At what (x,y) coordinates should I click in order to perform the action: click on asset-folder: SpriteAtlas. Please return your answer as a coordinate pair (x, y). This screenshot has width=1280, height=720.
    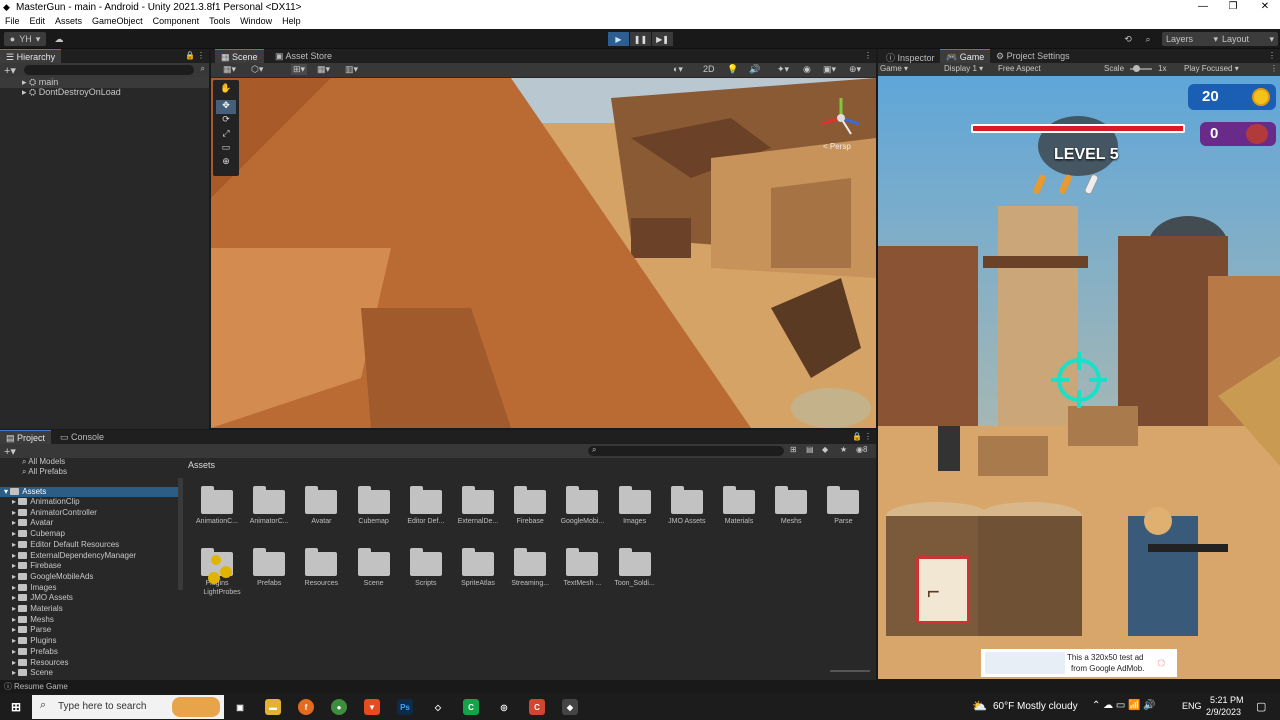
    Looking at the image, I should click on (478, 567).